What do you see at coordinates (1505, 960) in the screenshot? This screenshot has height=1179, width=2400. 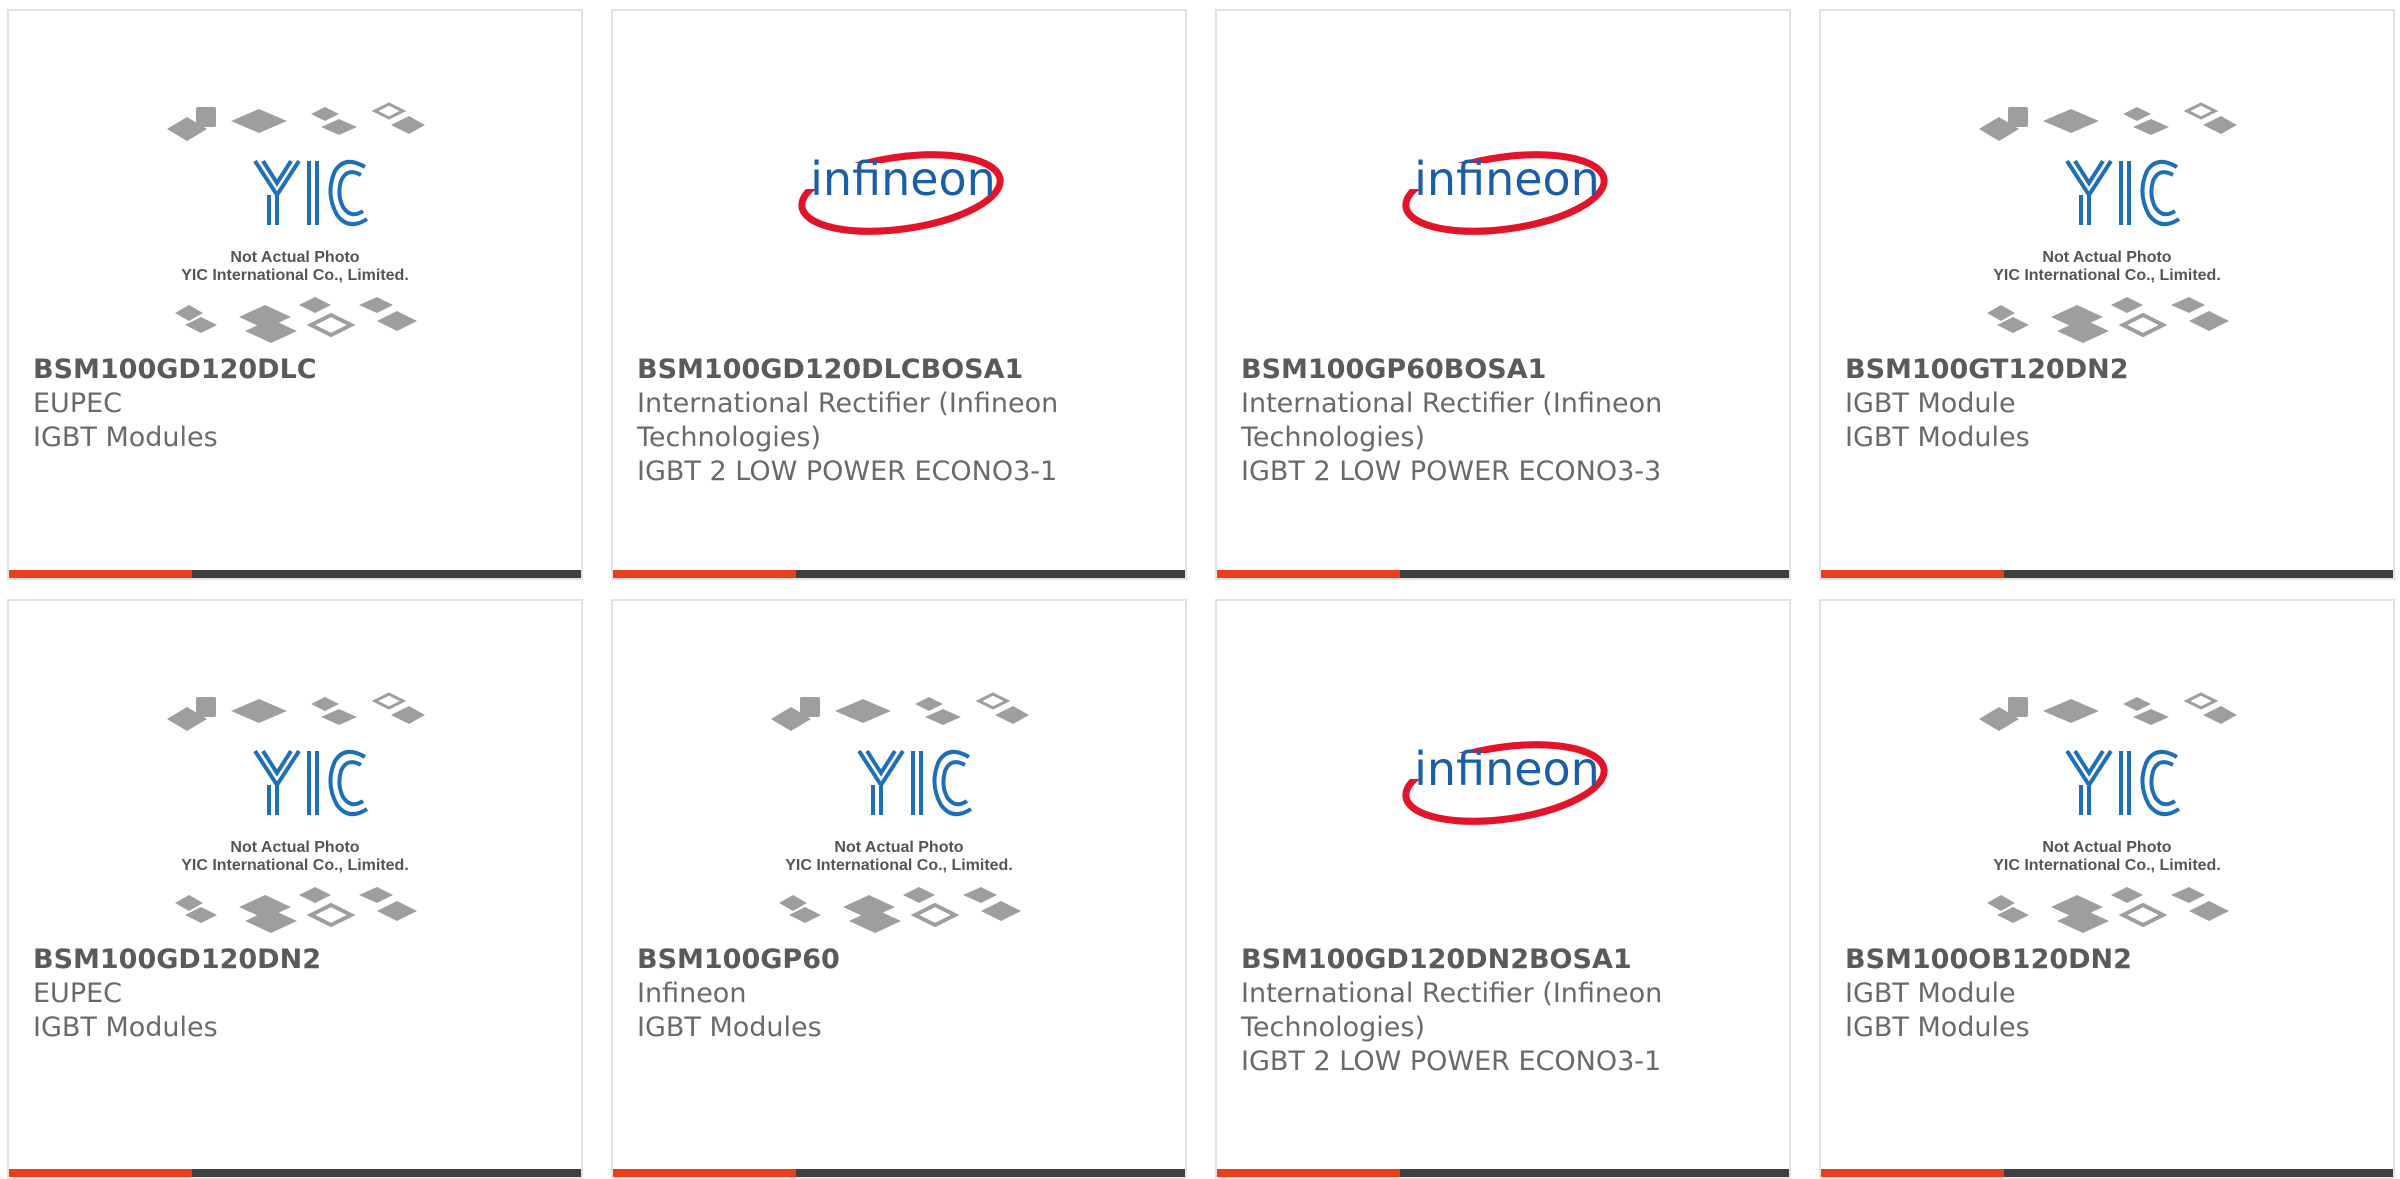 I see `product-part-number: BSM100GD120DN2BOSA1` at bounding box center [1505, 960].